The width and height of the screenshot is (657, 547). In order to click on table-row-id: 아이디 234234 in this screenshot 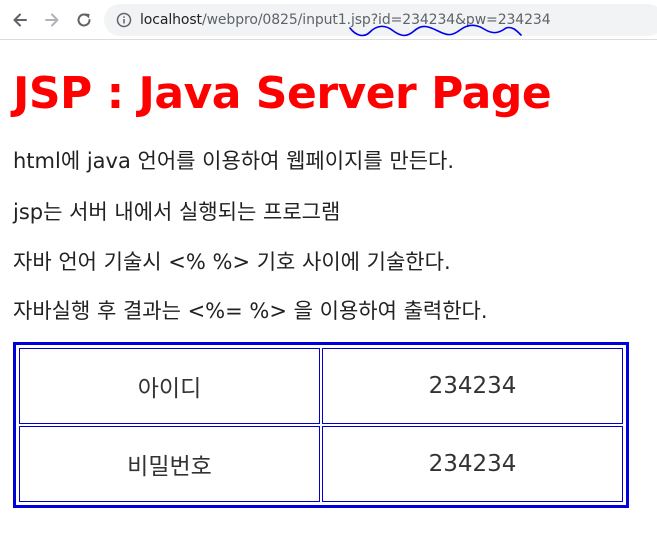, I will do `click(321, 386)`.